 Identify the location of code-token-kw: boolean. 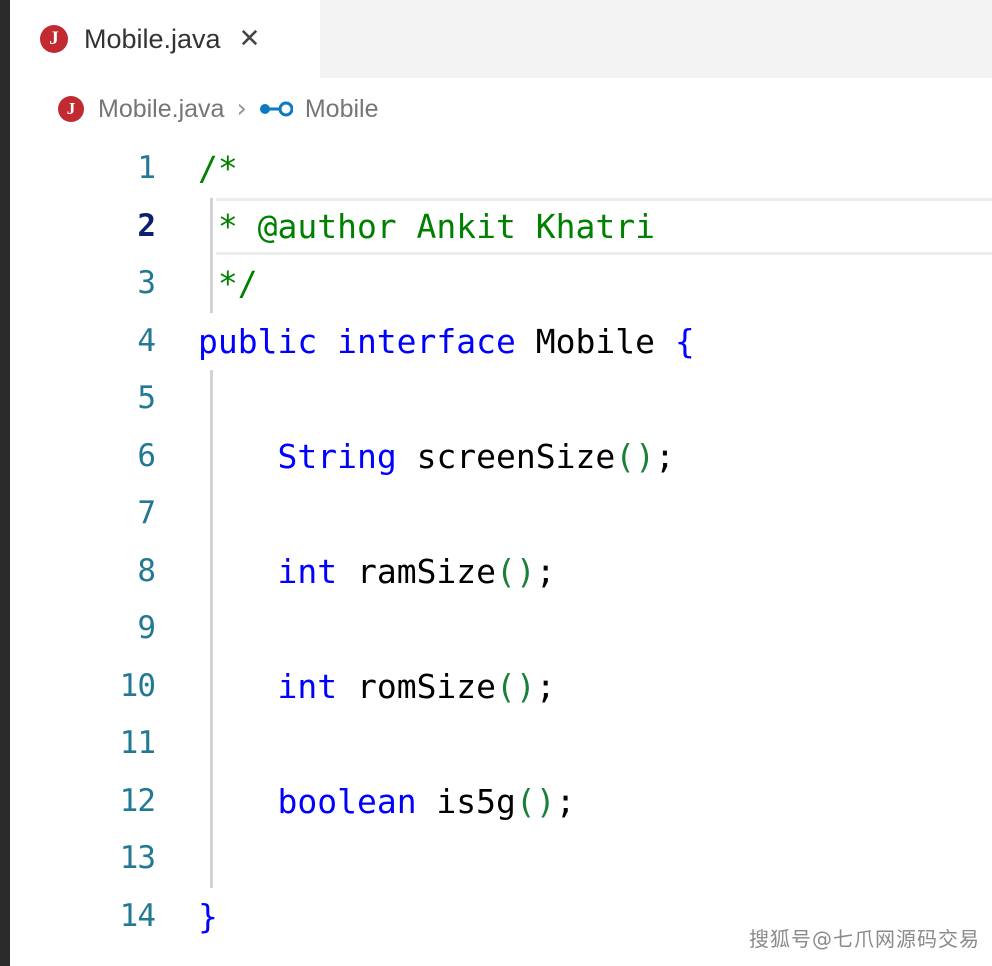
(347, 801).